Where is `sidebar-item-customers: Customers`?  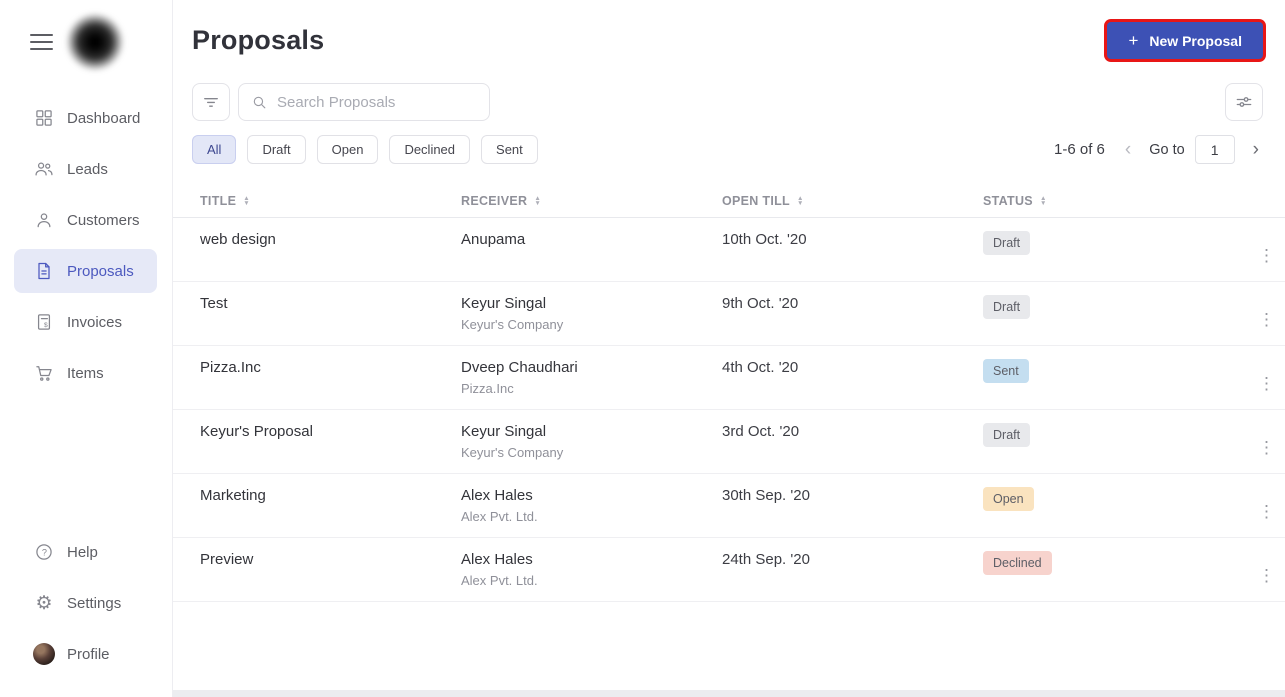
sidebar-item-customers: Customers is located at coordinates (85, 220).